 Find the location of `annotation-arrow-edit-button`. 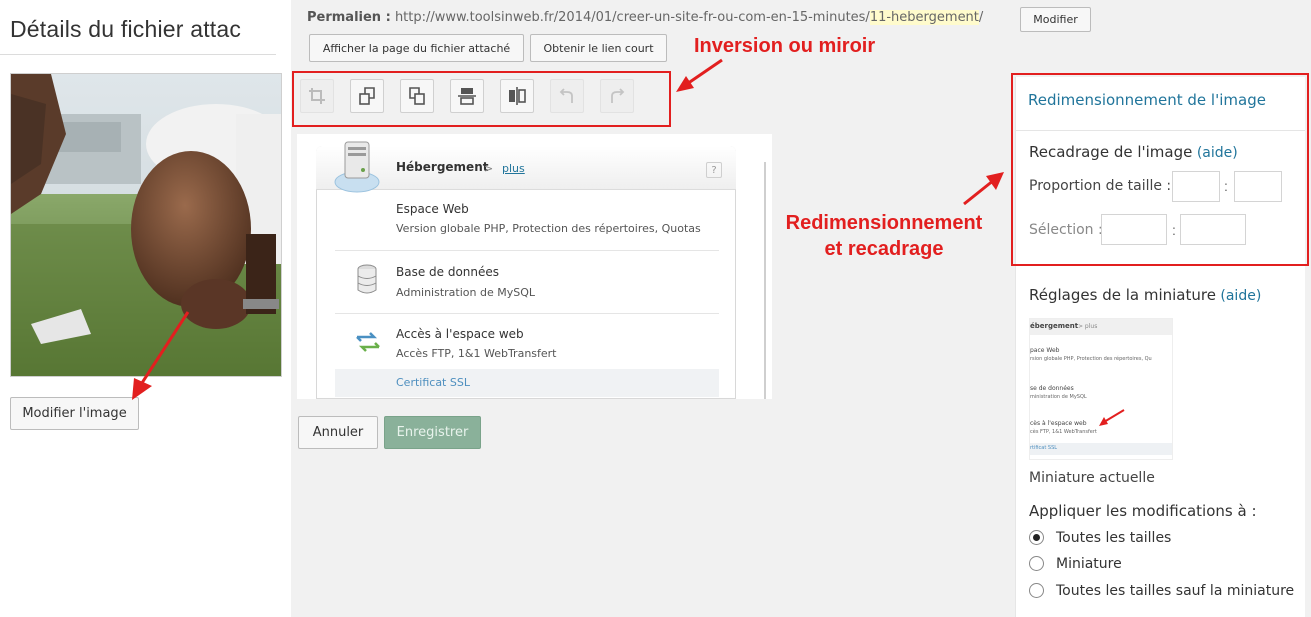

annotation-arrow-edit-button is located at coordinates (161, 355).